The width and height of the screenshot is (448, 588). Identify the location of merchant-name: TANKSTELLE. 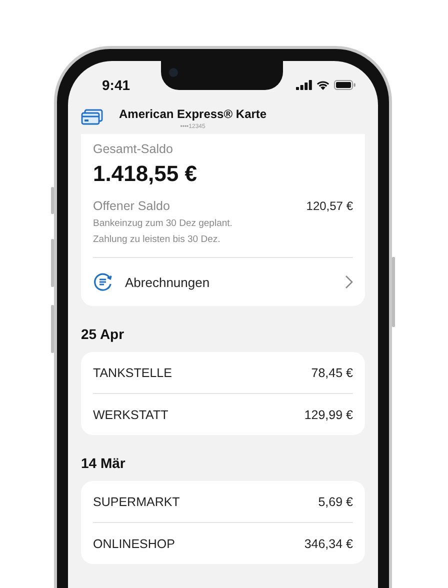
(132, 373).